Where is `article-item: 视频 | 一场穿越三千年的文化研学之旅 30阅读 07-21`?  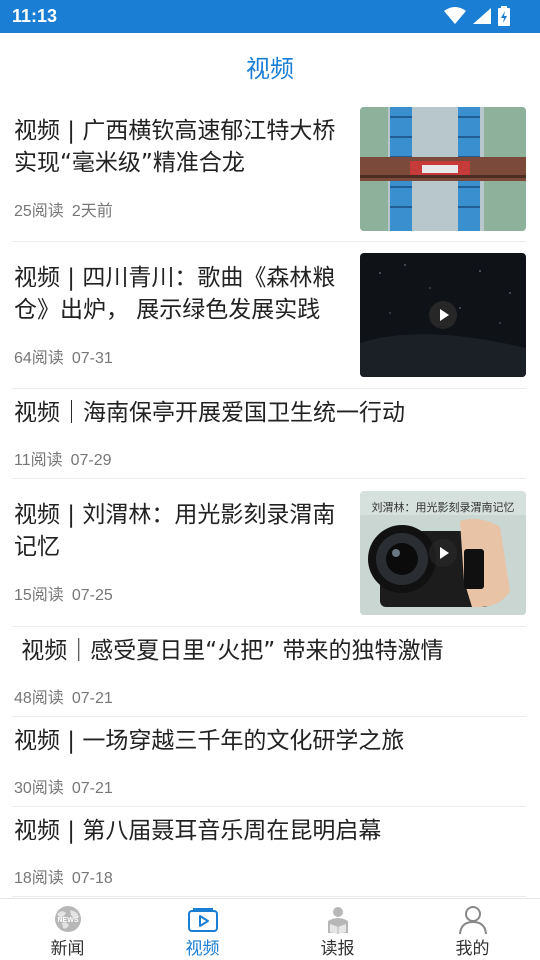 article-item: 视频 | 一场穿越三千年的文化研学之旅 30阅读 07-21 is located at coordinates (269, 762).